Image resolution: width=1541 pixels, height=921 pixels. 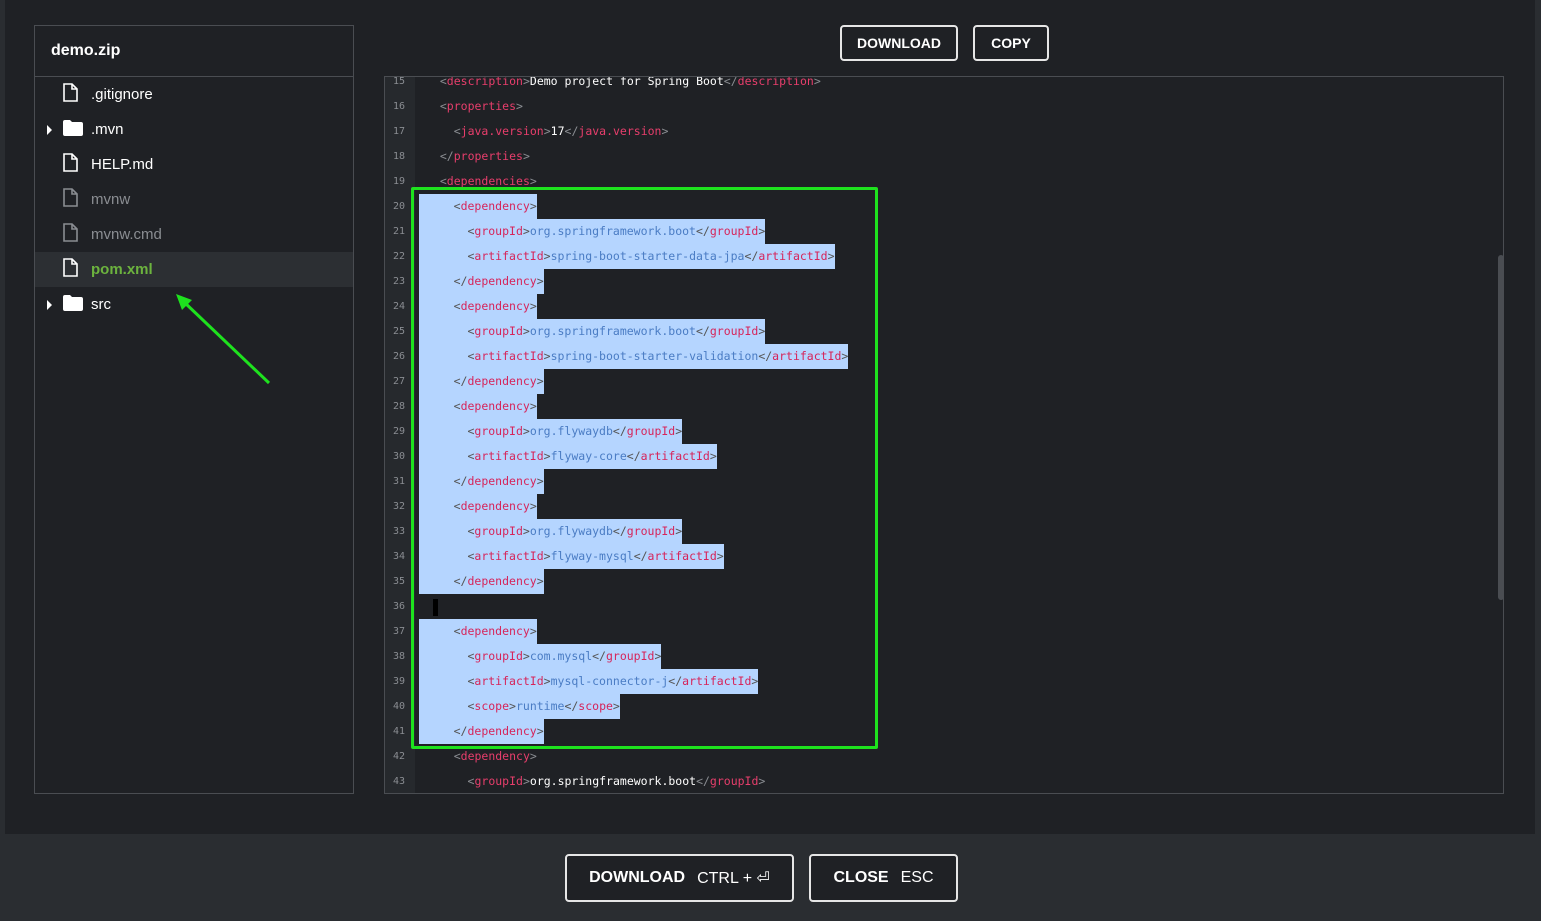 I want to click on xml-tag-name: dependencies, so click(x=488, y=181).